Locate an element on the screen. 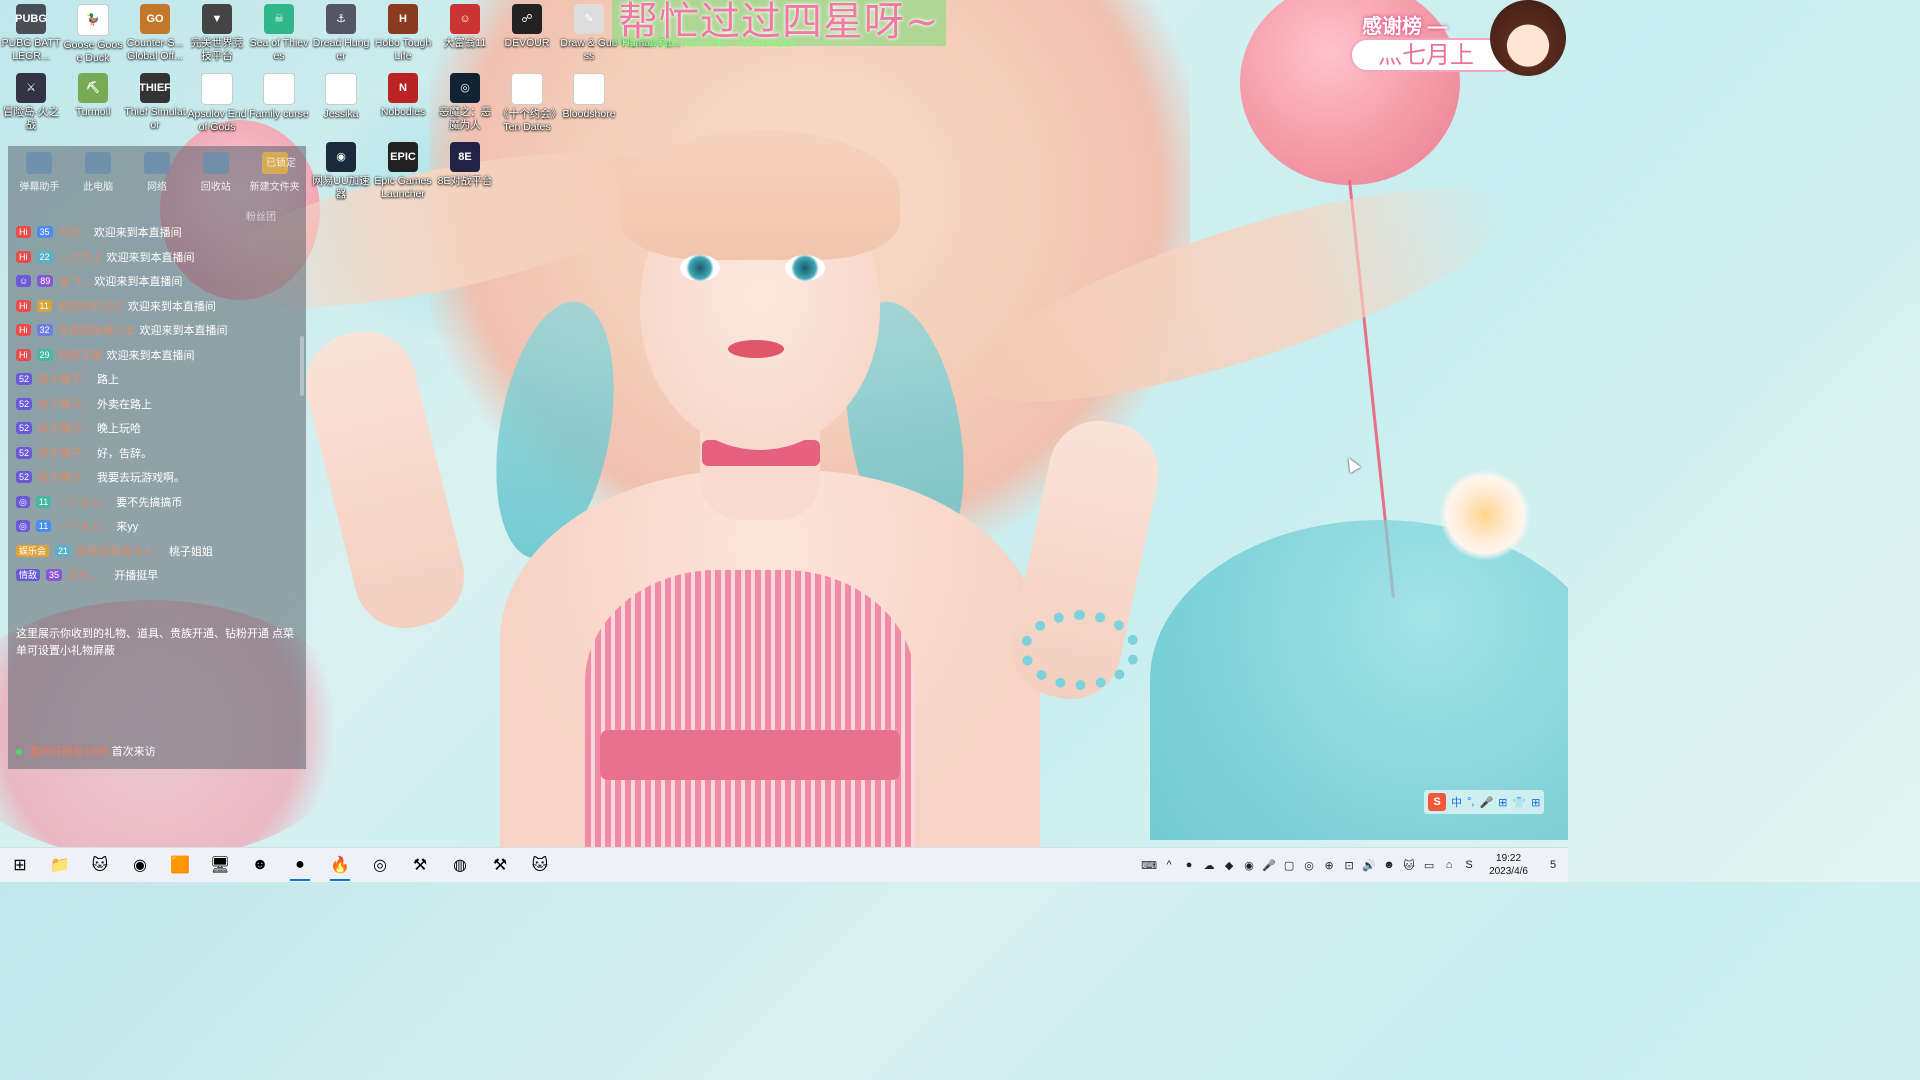 The height and width of the screenshot is (1080, 1920). tray-icon: ☁ is located at coordinates (1209, 865).